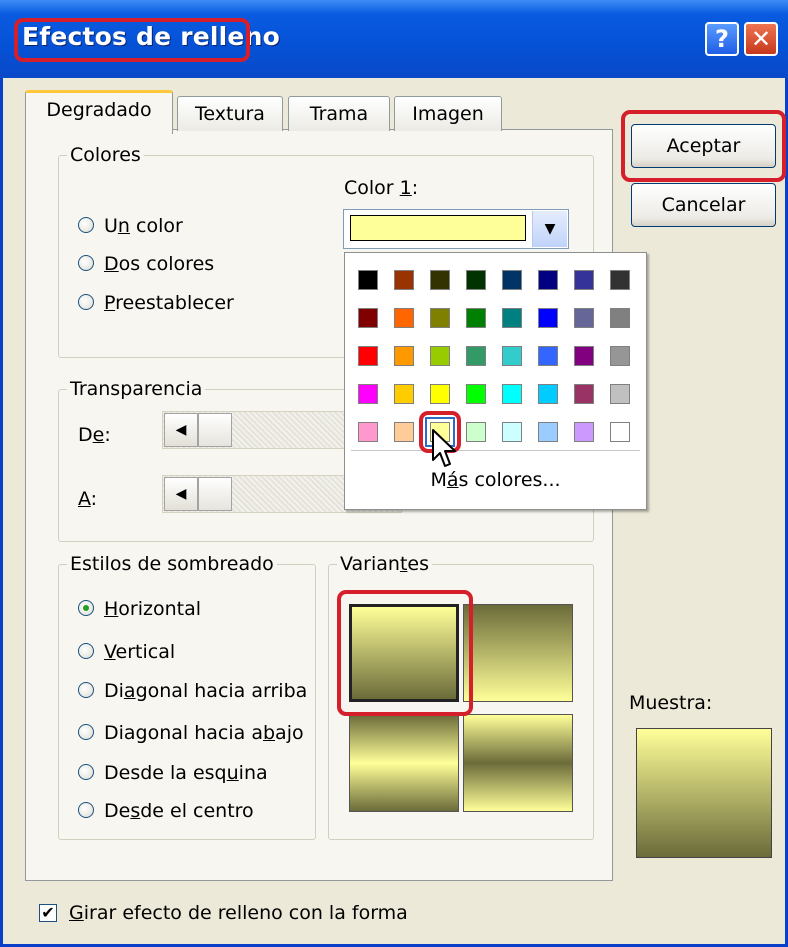  I want to click on color1-swatch, so click(438, 228).